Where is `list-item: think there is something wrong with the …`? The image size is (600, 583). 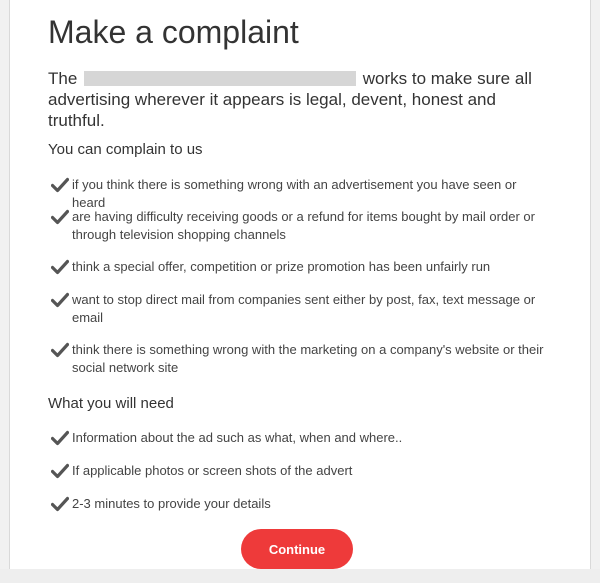 list-item: think there is something wrong with the … is located at coordinates (301, 359).